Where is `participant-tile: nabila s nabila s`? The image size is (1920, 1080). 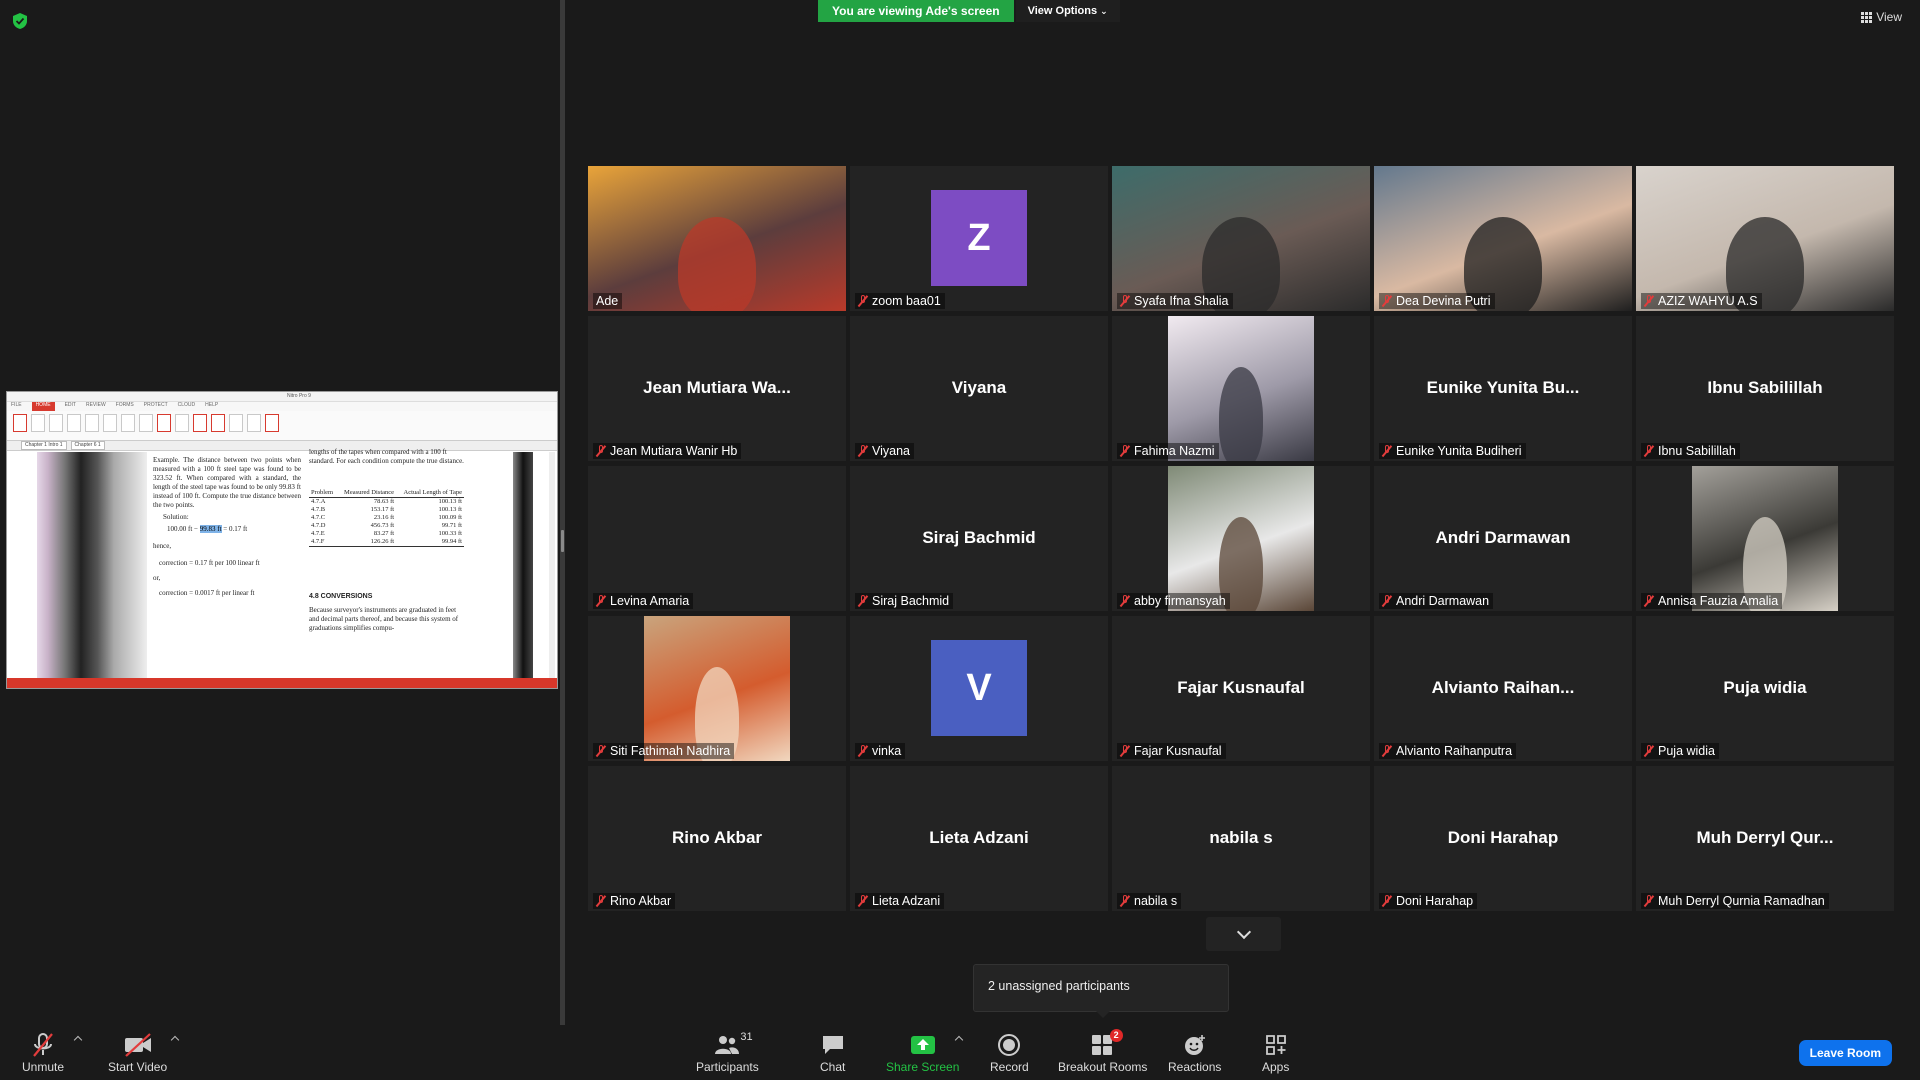
participant-tile: nabila s nabila s is located at coordinates (1241, 838).